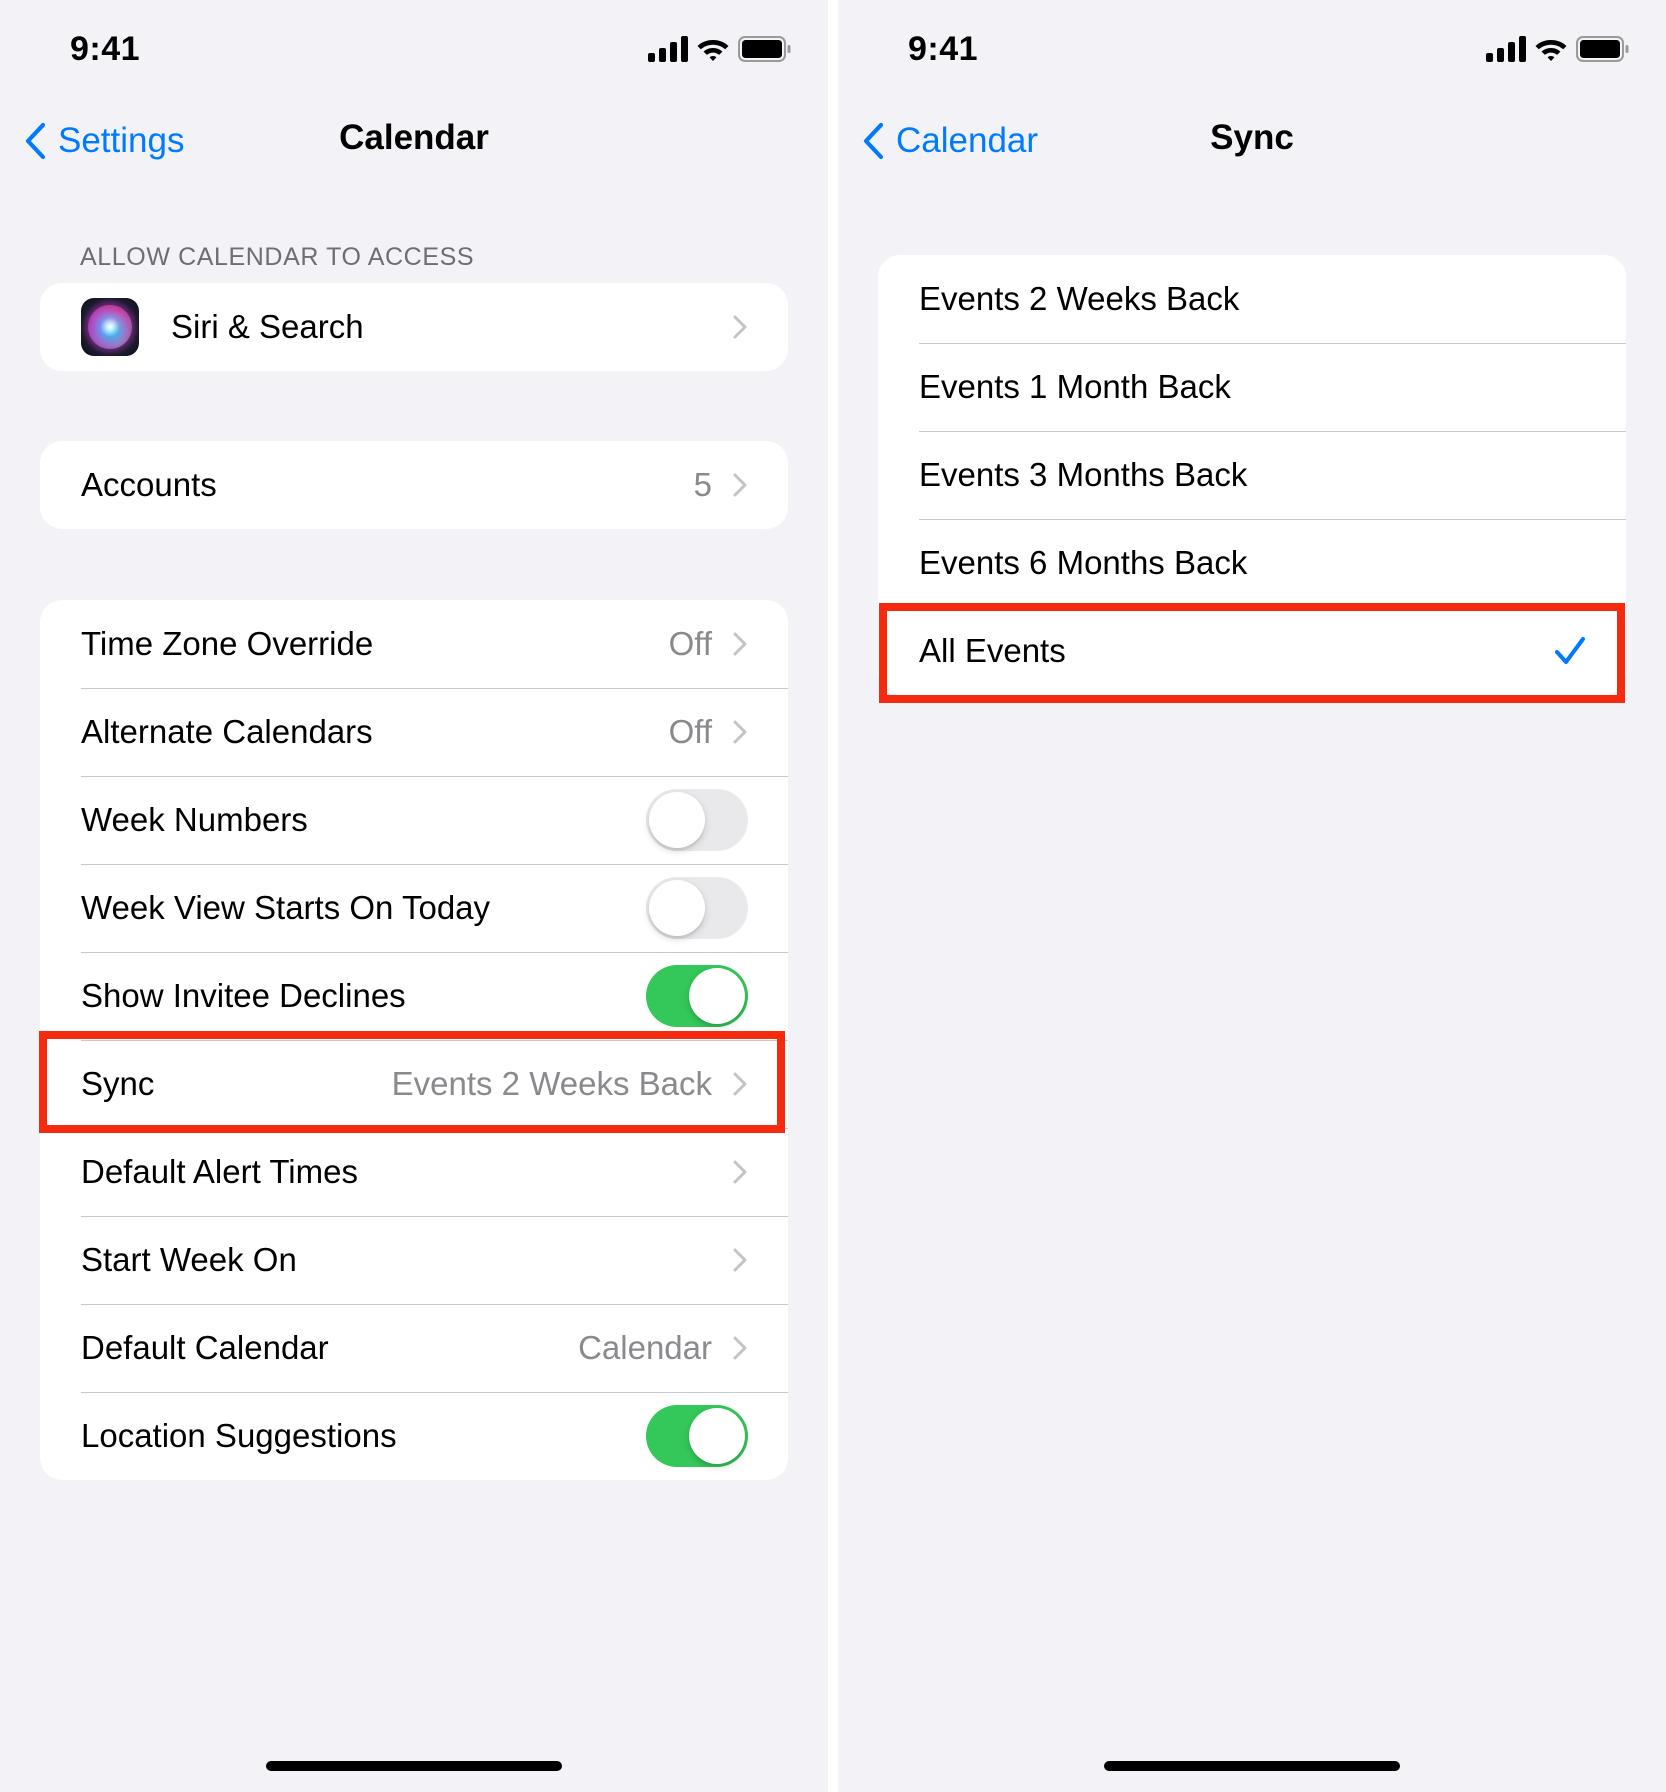 This screenshot has height=1792, width=1666. I want to click on back-button: Calendar, so click(950, 141).